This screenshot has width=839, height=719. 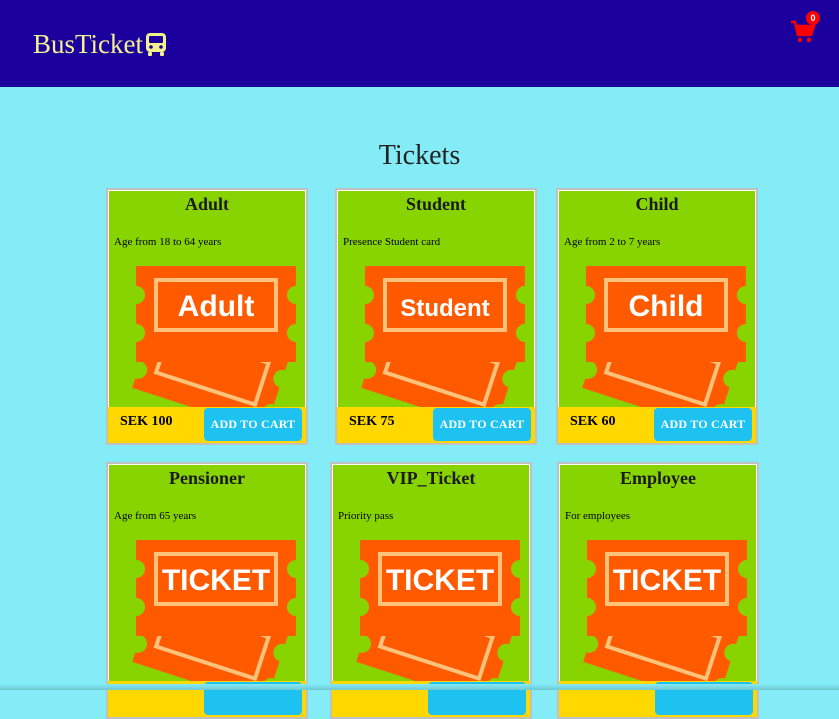 What do you see at coordinates (593, 421) in the screenshot?
I see `ticket-price: SEK 60` at bounding box center [593, 421].